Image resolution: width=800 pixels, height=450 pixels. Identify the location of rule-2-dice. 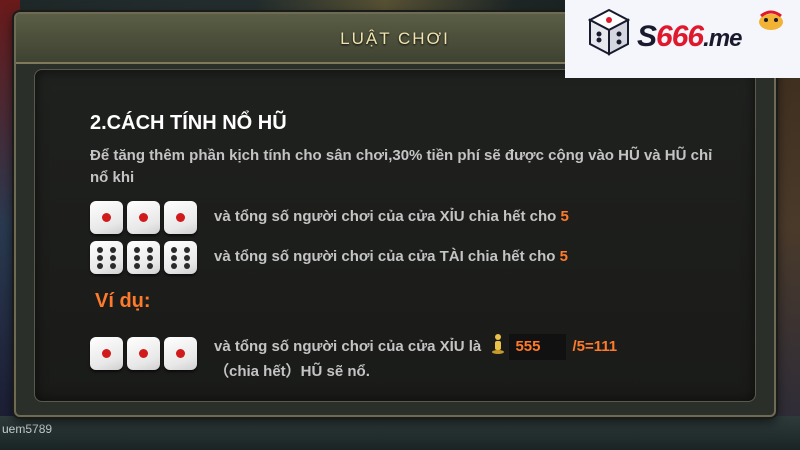
(143, 257).